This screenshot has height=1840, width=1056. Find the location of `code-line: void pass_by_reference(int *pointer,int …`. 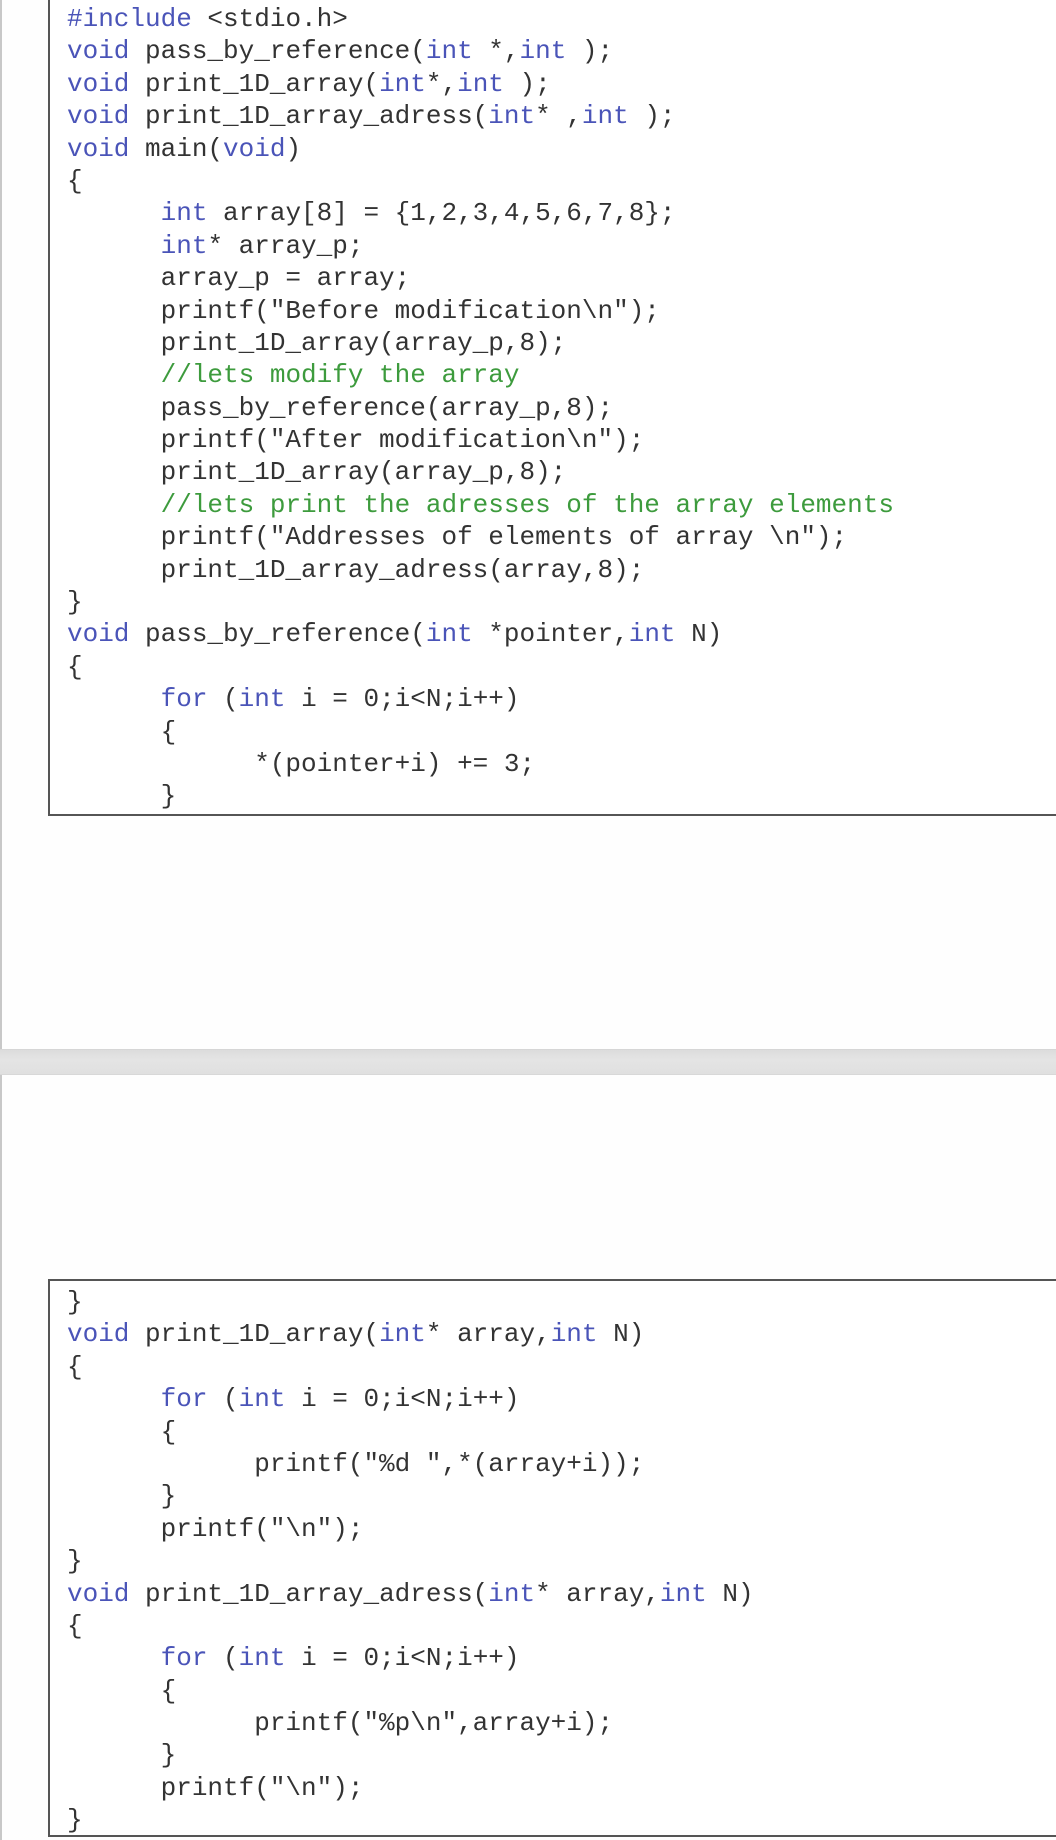

code-line: void pass_by_reference(int *pointer,int … is located at coordinates (480, 634).